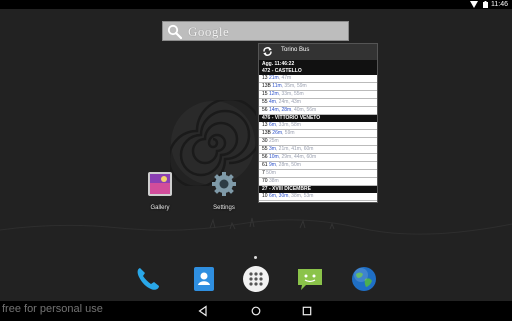 Image resolution: width=512 pixels, height=321 pixels. What do you see at coordinates (288, 133) in the screenshot?
I see `scheduled-times: , 59m` at bounding box center [288, 133].